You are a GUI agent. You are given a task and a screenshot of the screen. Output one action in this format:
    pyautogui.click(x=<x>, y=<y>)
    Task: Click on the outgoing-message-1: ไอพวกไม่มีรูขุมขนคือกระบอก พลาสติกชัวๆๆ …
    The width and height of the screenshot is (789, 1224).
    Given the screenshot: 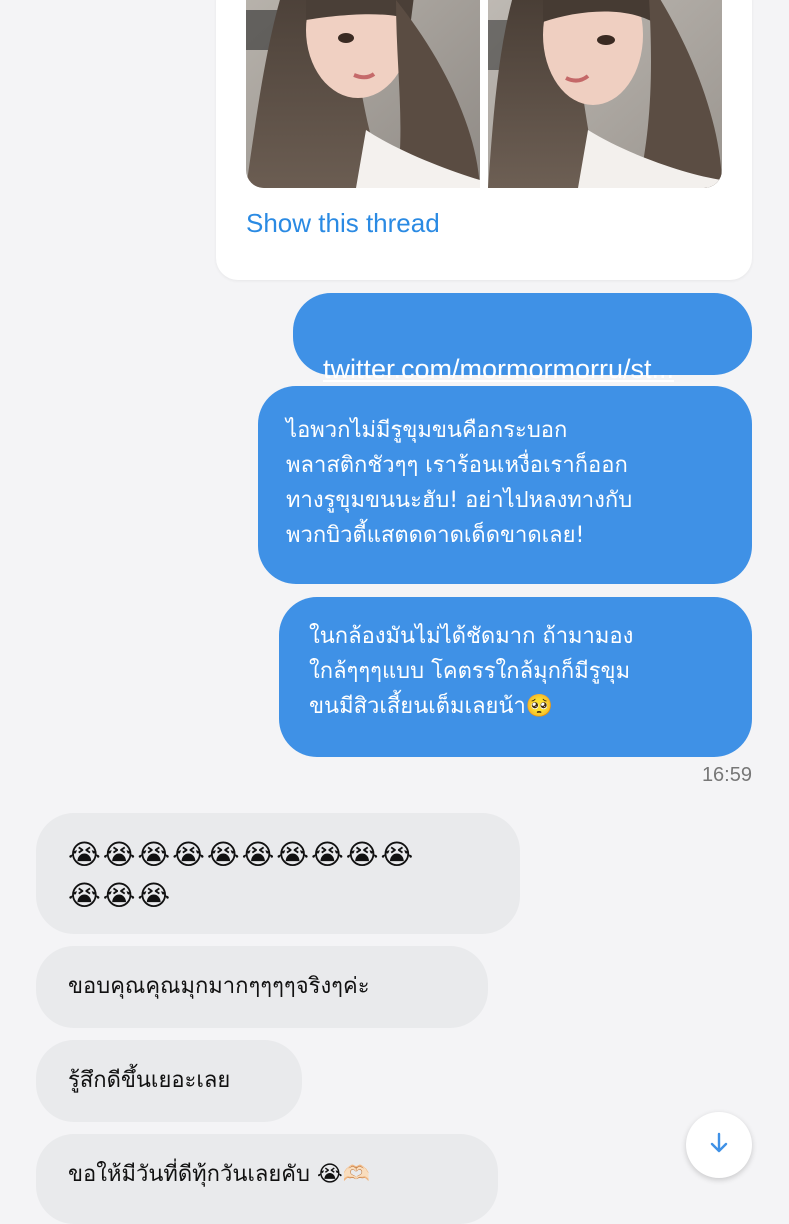 What is the action you would take?
    pyautogui.click(x=505, y=485)
    